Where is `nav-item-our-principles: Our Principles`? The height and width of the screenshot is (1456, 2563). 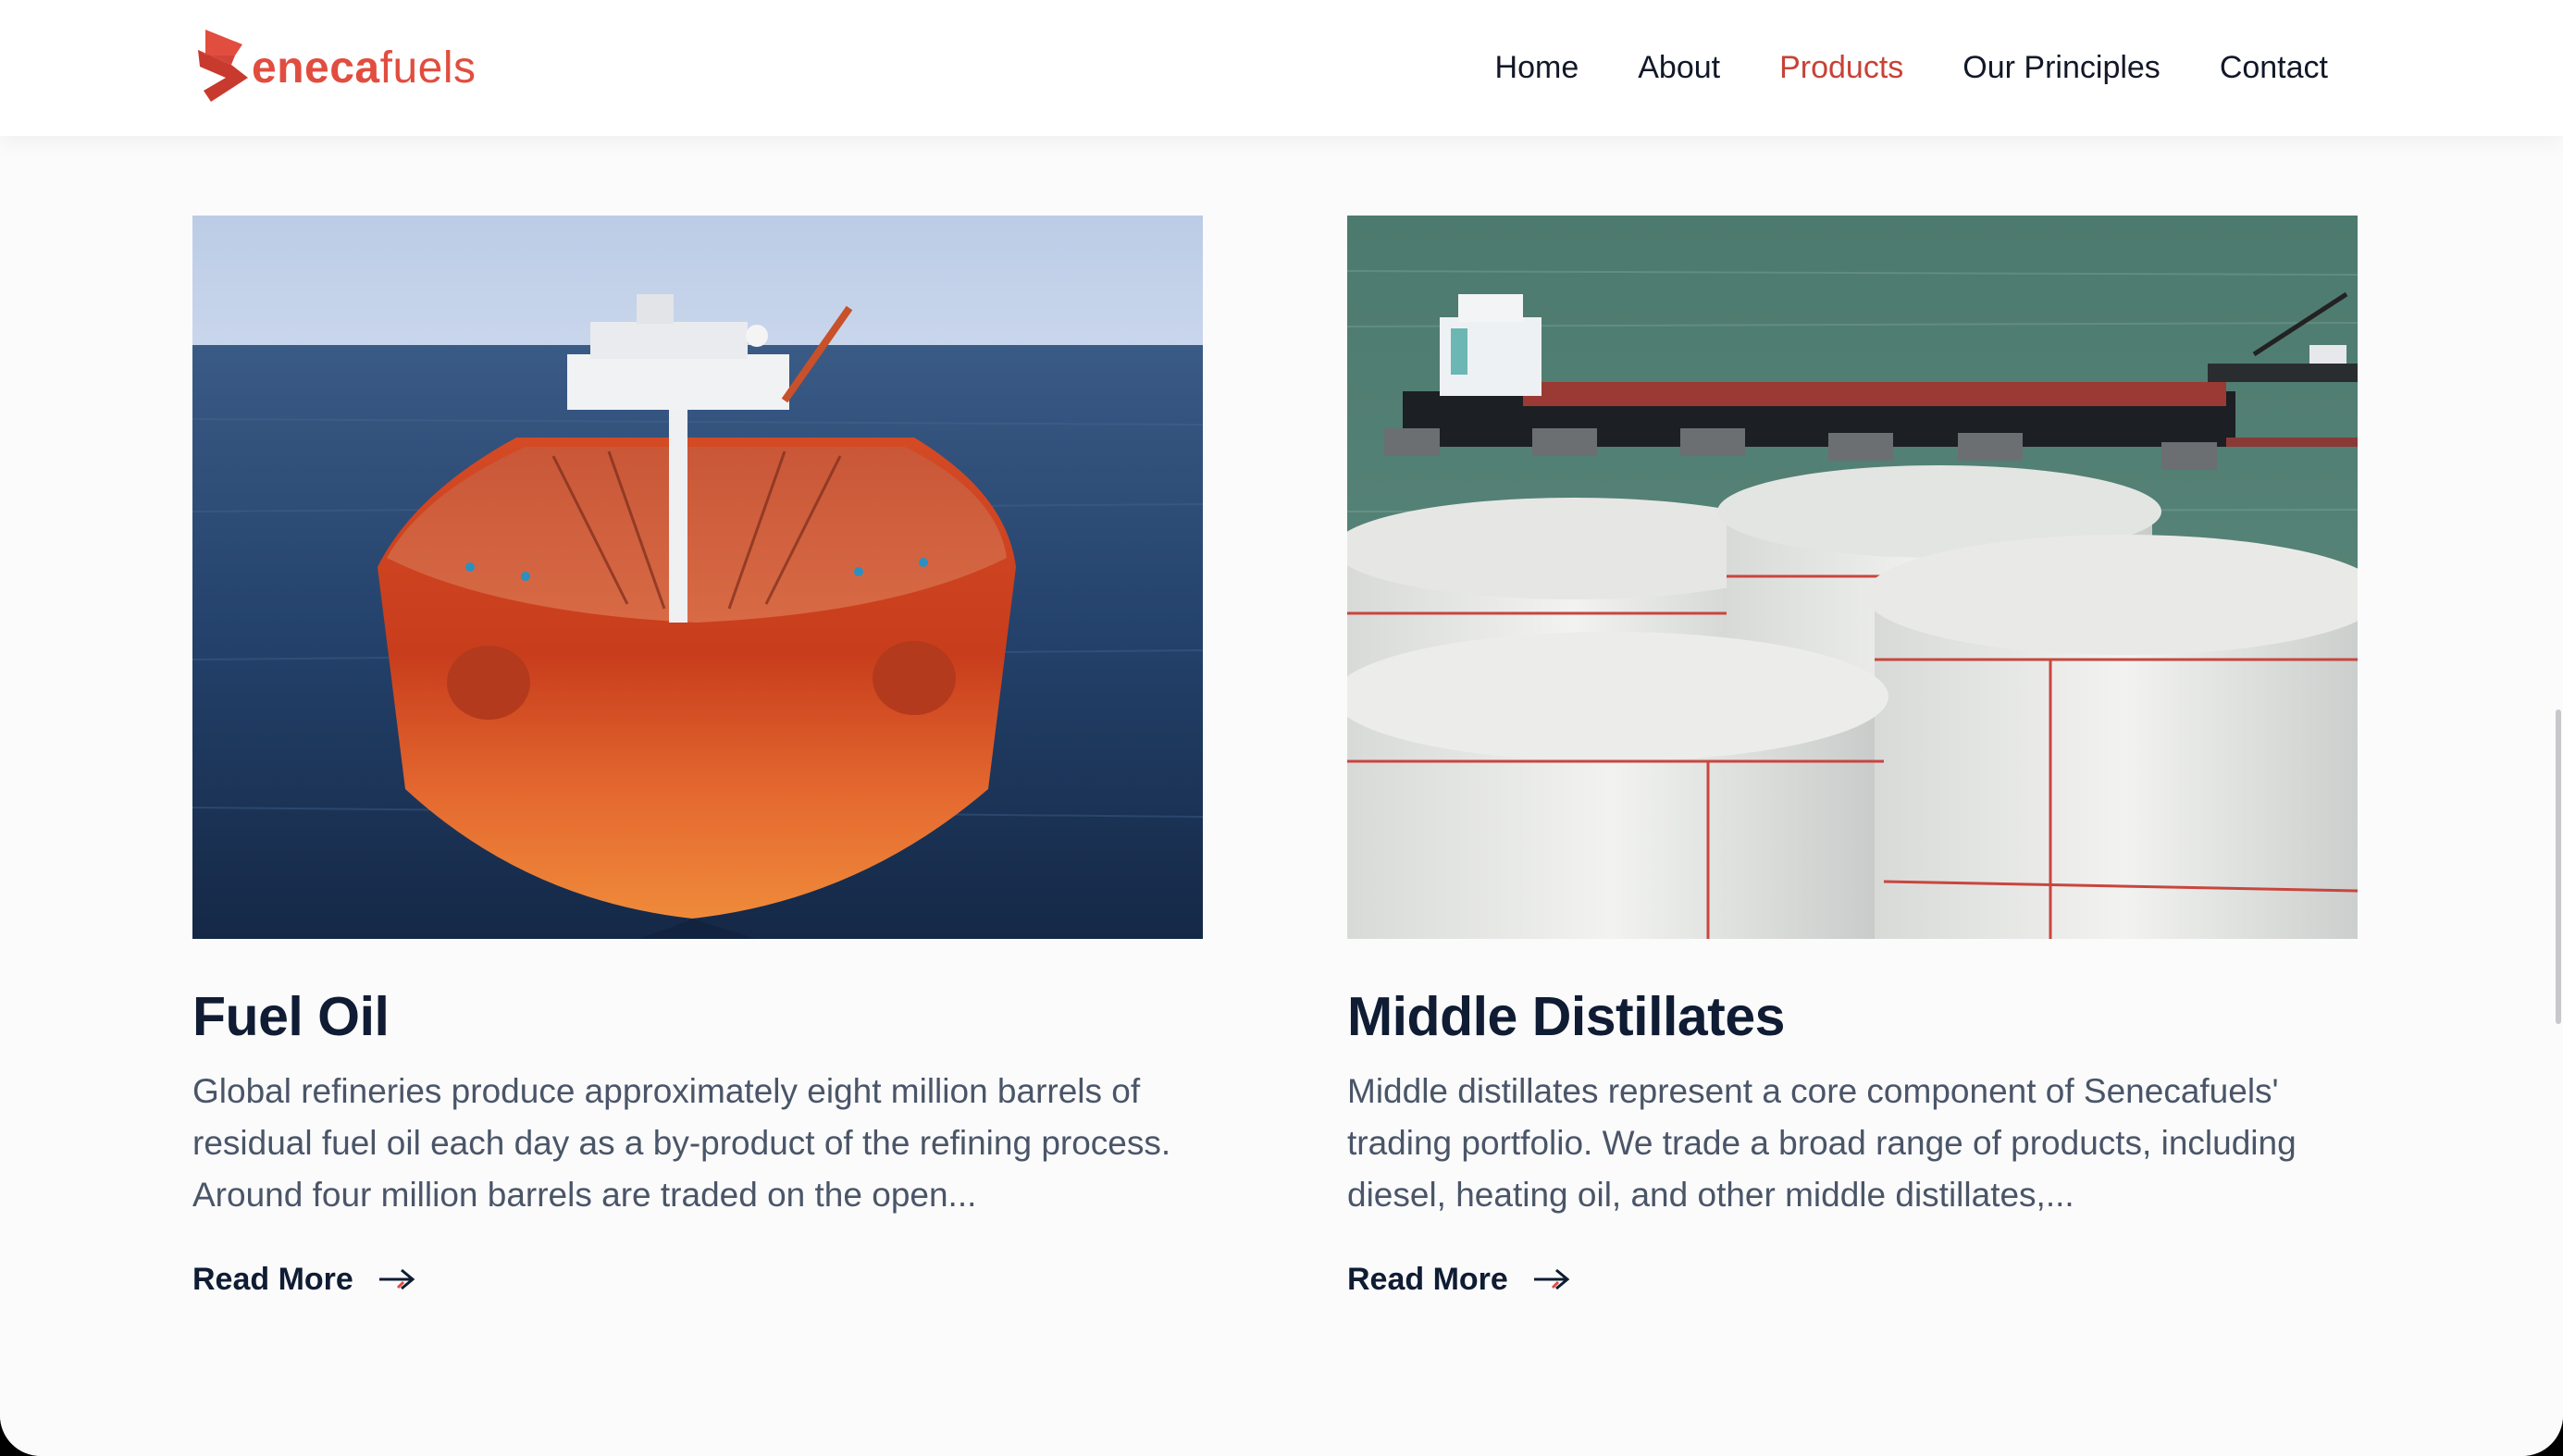 nav-item-our-principles: Our Principles is located at coordinates (2061, 68).